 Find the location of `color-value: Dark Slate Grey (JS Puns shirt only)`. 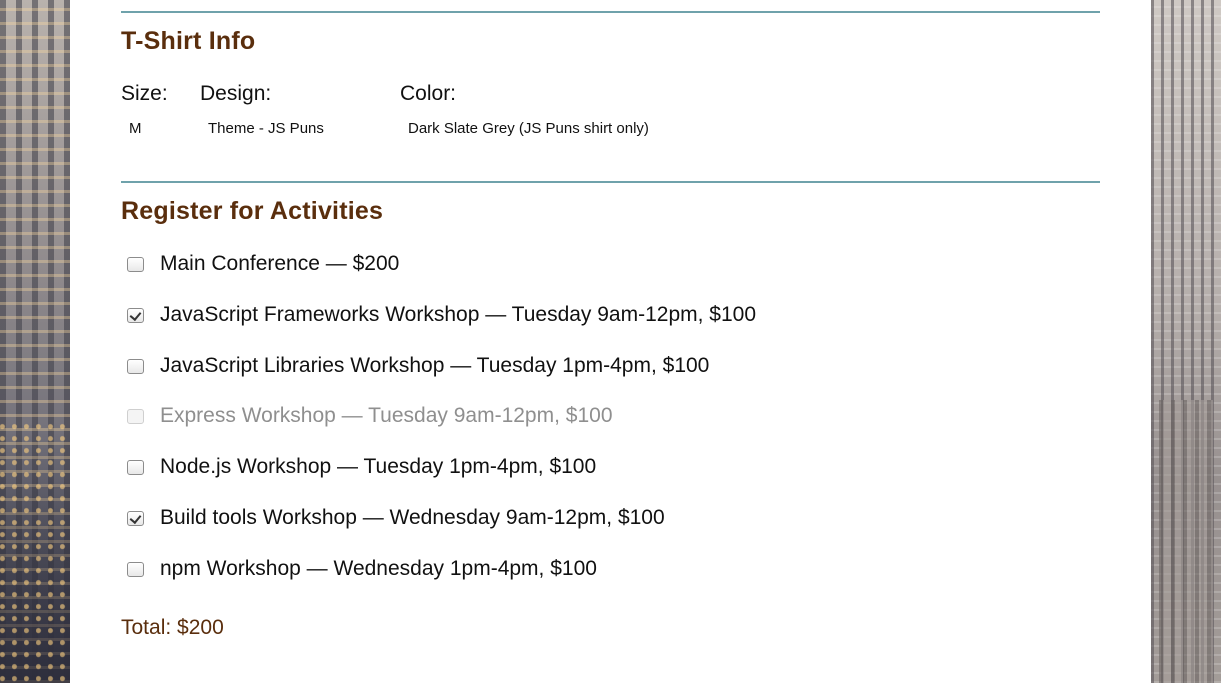

color-value: Dark Slate Grey (JS Puns shirt only) is located at coordinates (528, 128).